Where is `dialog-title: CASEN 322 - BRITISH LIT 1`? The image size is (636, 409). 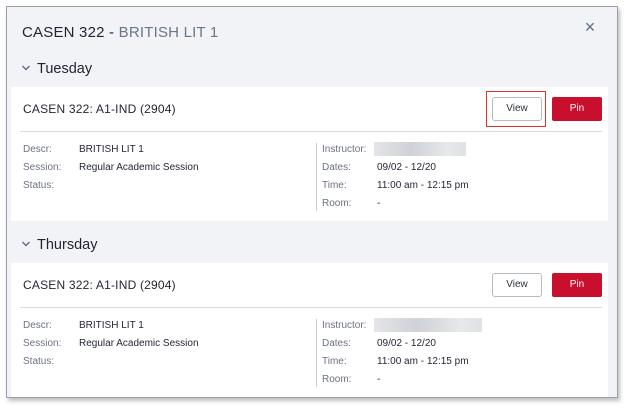
dialog-title: CASEN 322 - BRITISH LIT 1 is located at coordinates (120, 32).